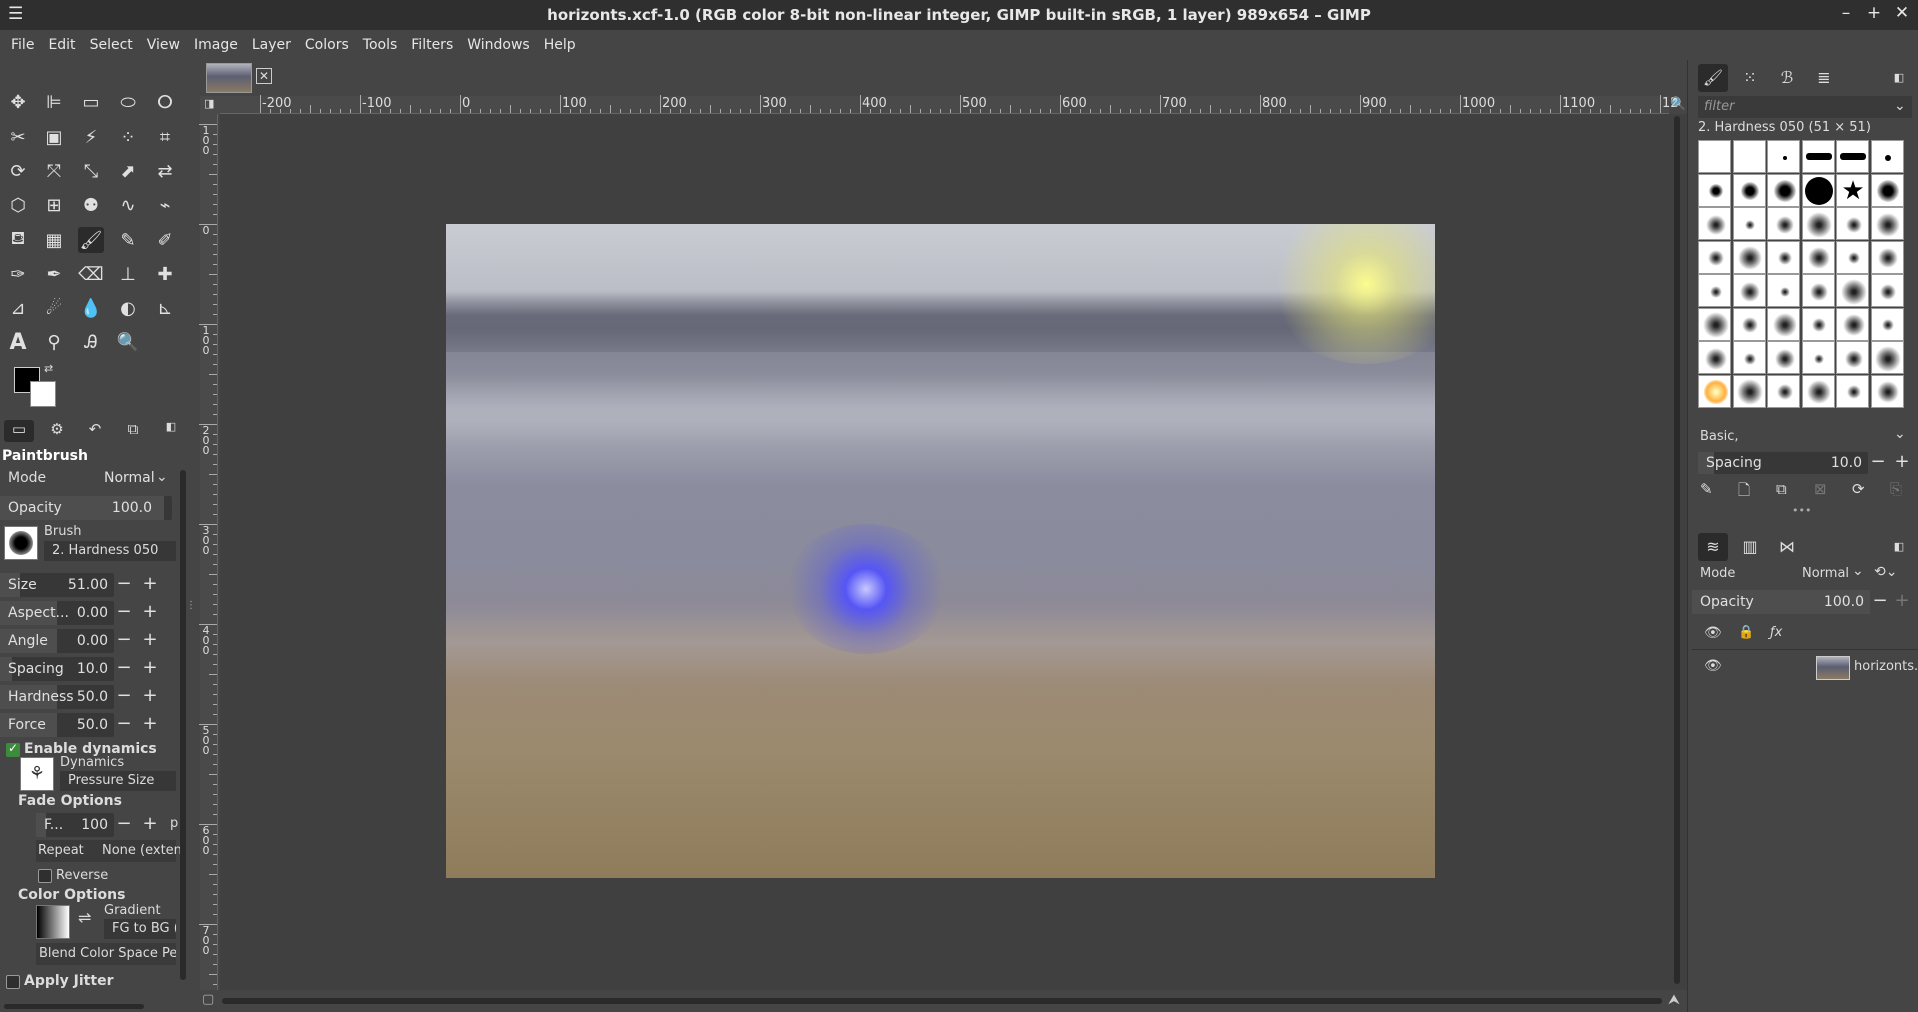  What do you see at coordinates (165, 274) in the screenshot?
I see `heal-tool-icon: ✚` at bounding box center [165, 274].